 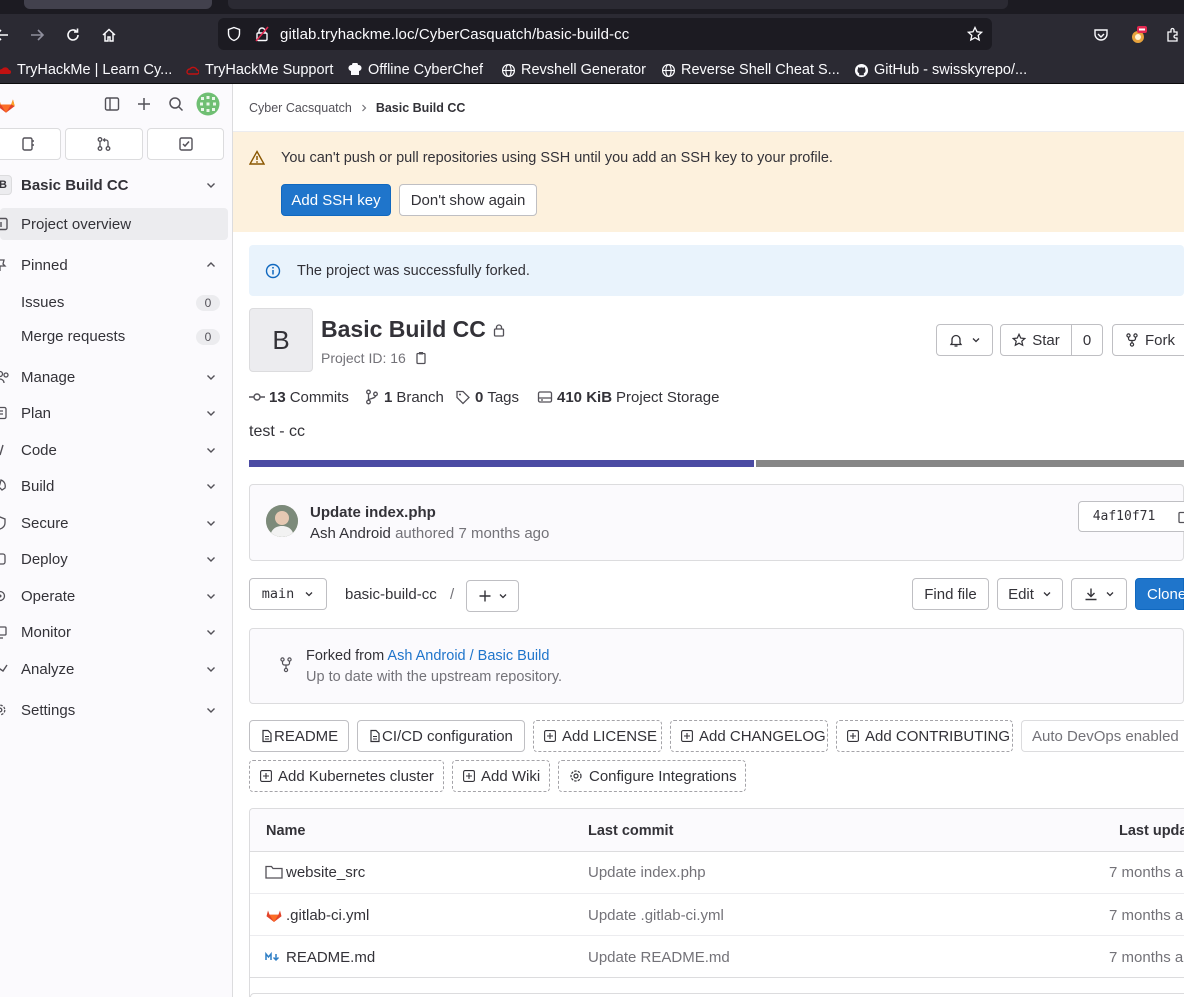 I want to click on project-storage-link: 410 KiB Project Storage, so click(x=628, y=397).